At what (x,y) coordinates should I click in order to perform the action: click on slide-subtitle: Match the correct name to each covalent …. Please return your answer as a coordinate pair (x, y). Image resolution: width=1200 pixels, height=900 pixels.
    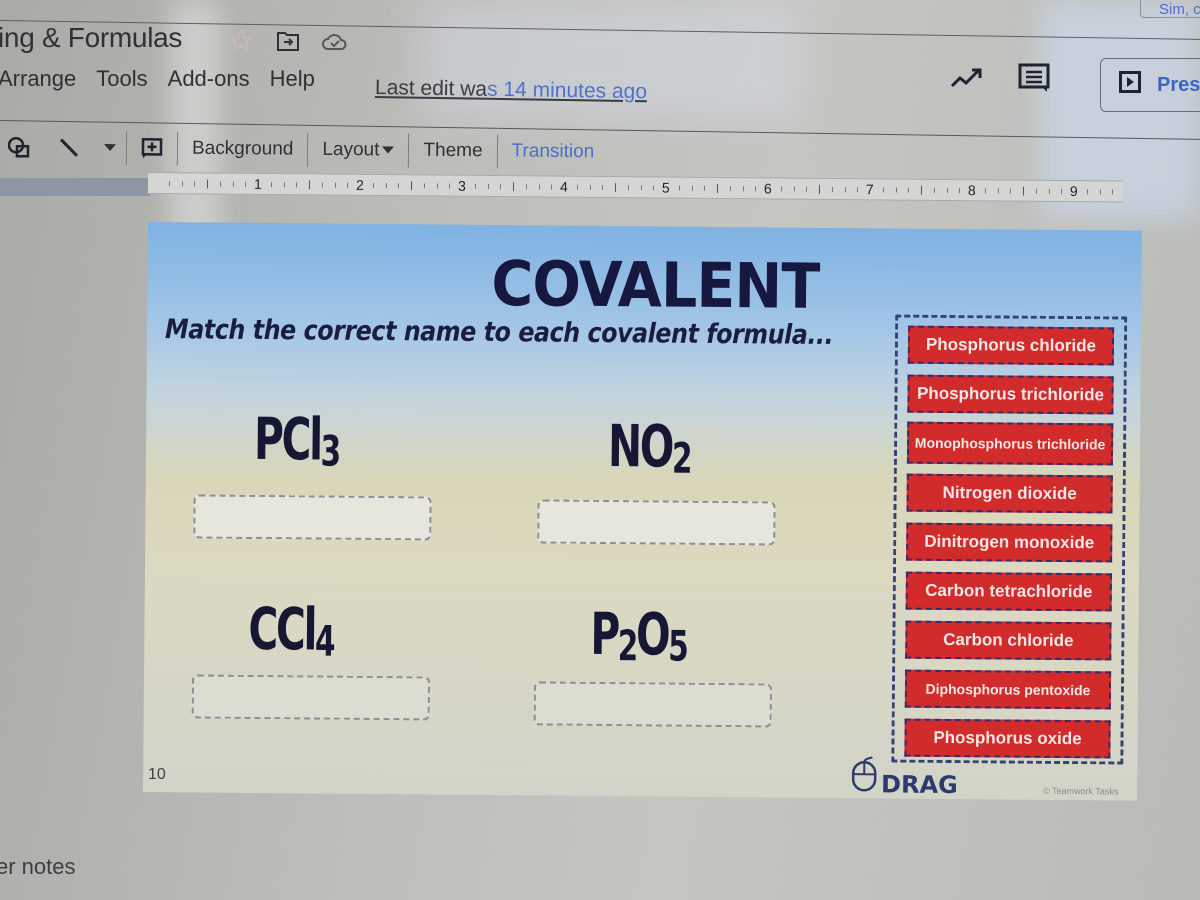
    Looking at the image, I should click on (499, 332).